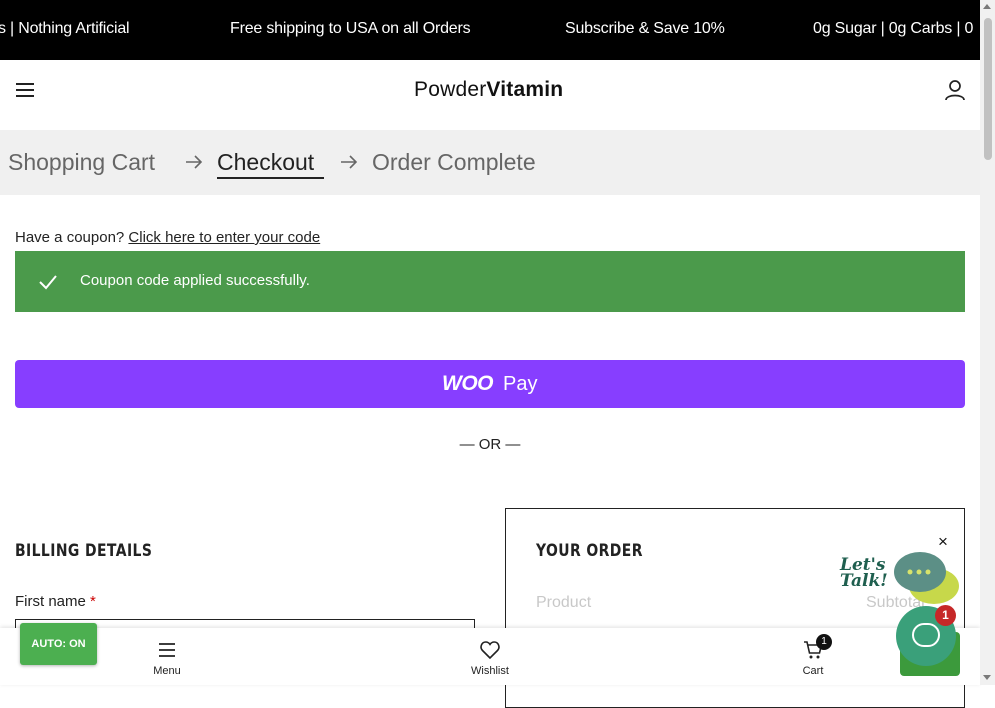  Describe the element at coordinates (900, 578) in the screenshot. I see `lets-talk-icon: Let's Talk!` at that location.